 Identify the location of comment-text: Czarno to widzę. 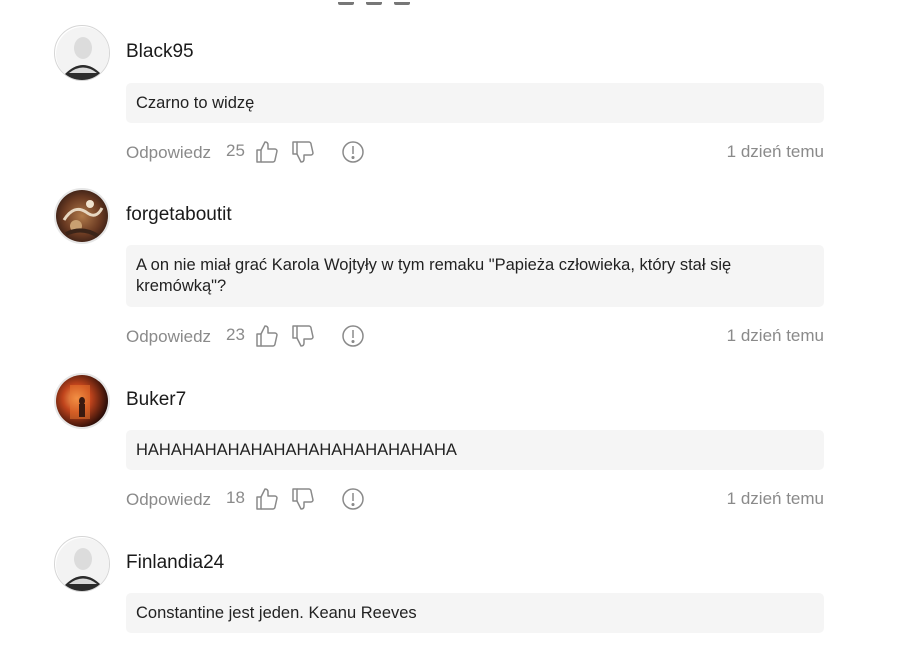
(475, 103).